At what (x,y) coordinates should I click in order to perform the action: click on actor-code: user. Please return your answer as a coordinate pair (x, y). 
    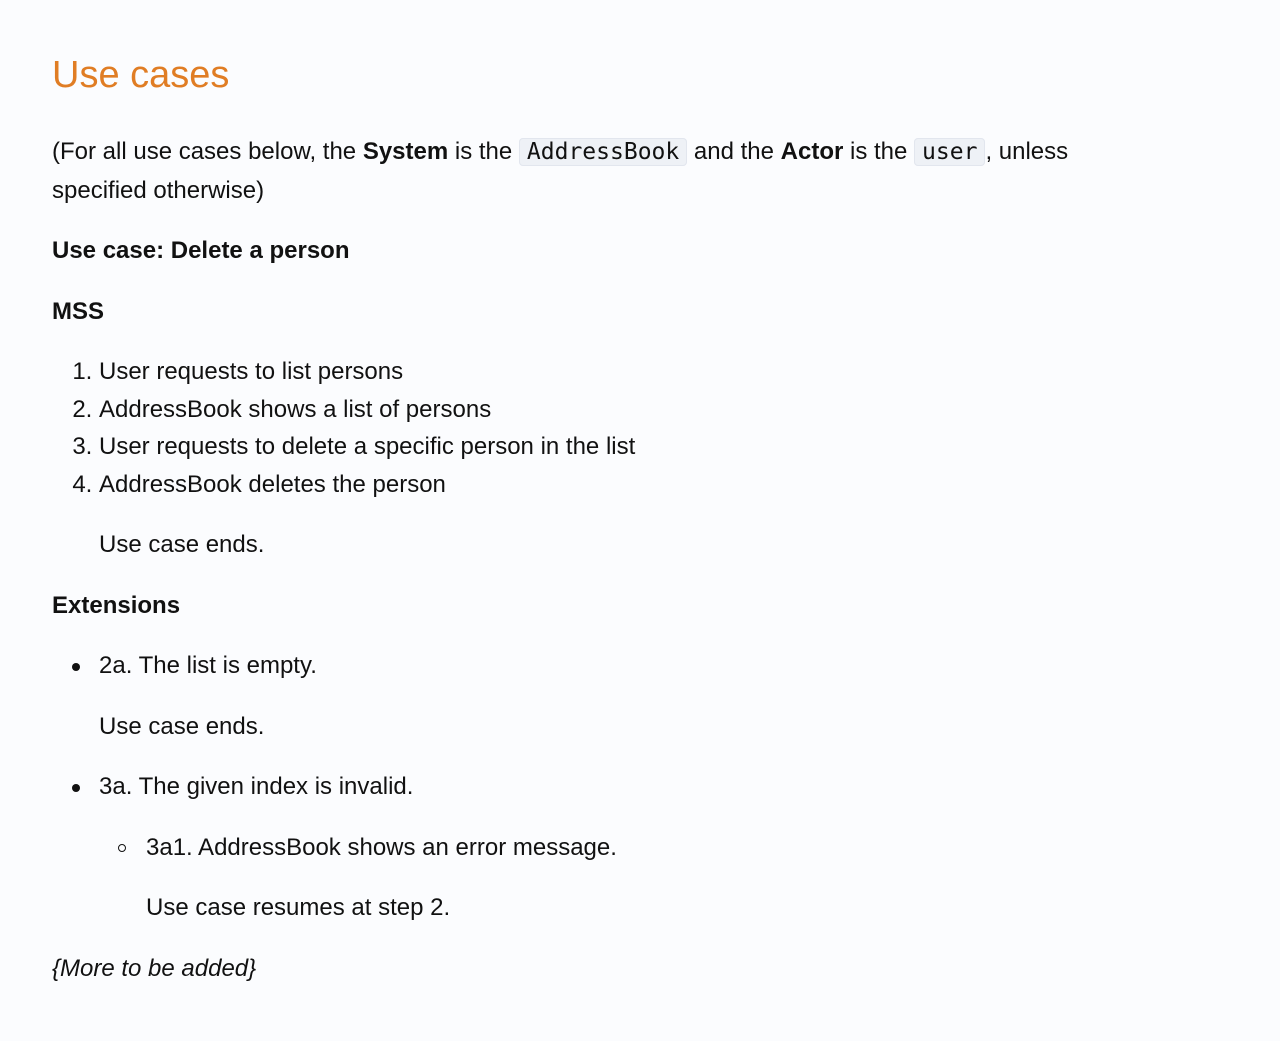
    Looking at the image, I should click on (950, 152).